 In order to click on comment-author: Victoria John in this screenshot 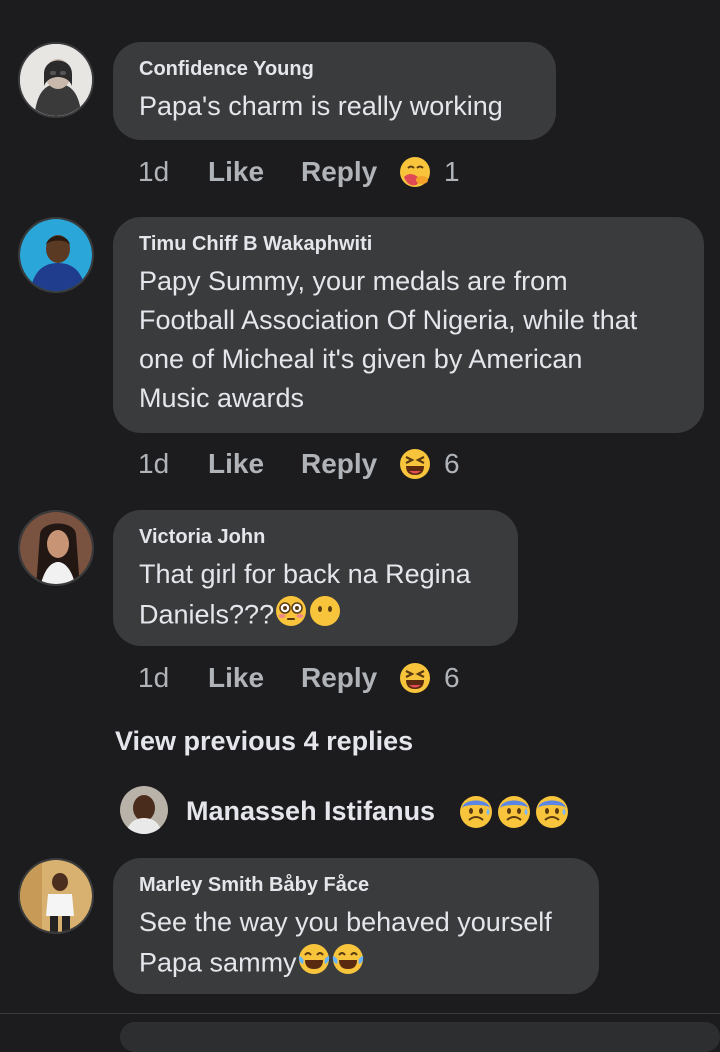, I will do `click(316, 537)`.